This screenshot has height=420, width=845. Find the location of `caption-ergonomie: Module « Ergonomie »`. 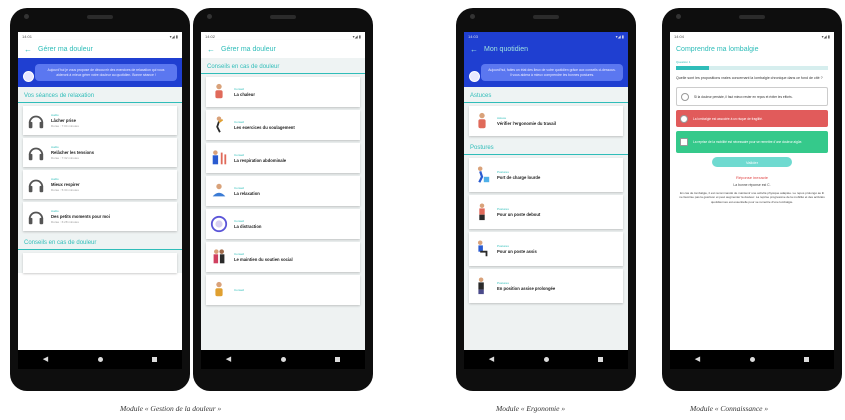

caption-ergonomie: Module « Ergonomie » is located at coordinates (531, 408).